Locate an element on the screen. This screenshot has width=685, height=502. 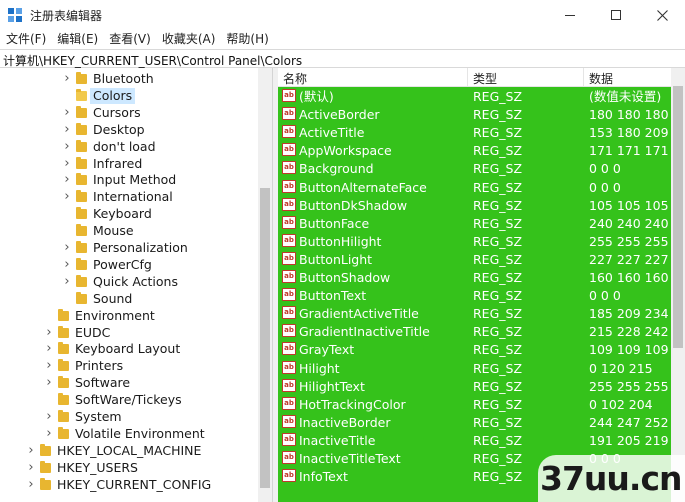
tree-item: › Printers is located at coordinates (129, 365).